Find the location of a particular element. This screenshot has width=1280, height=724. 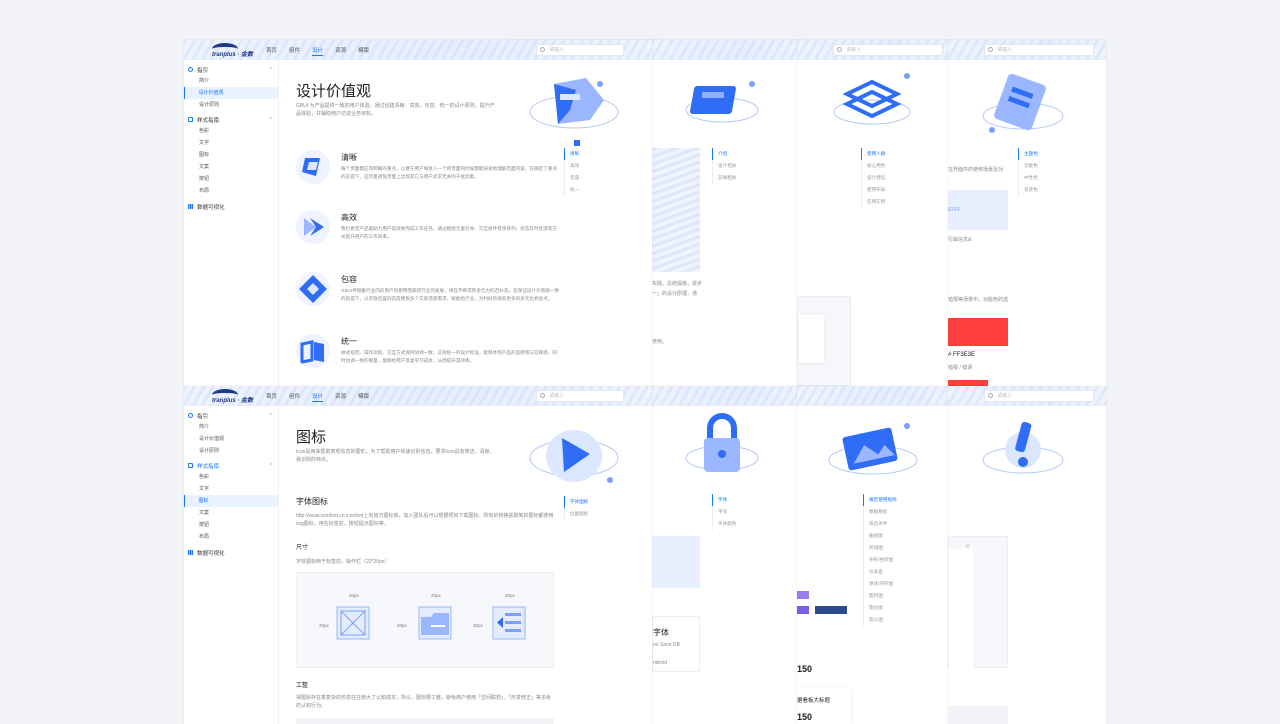

toc-item: 漏斗图 is located at coordinates (880, 620).